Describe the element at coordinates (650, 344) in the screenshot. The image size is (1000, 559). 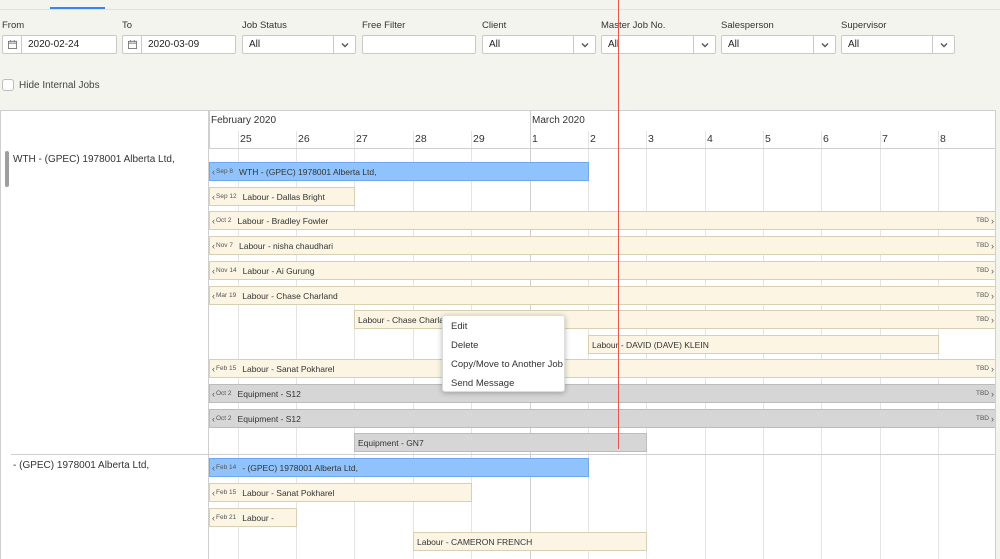
I see `job-bar-label: Labour - DAVID (DAVE) KLEIN` at that location.